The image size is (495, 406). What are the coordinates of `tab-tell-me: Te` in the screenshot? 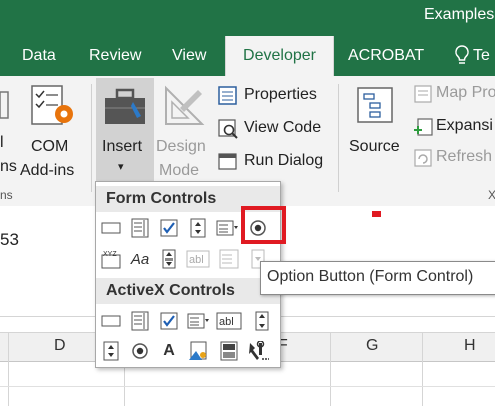 It's located at (473, 56).